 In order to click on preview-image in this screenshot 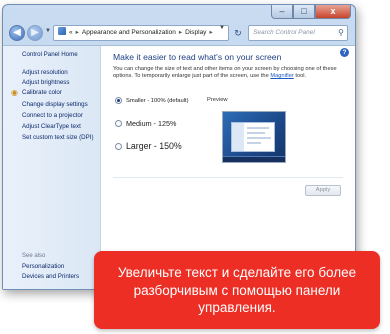, I will do `click(254, 137)`.